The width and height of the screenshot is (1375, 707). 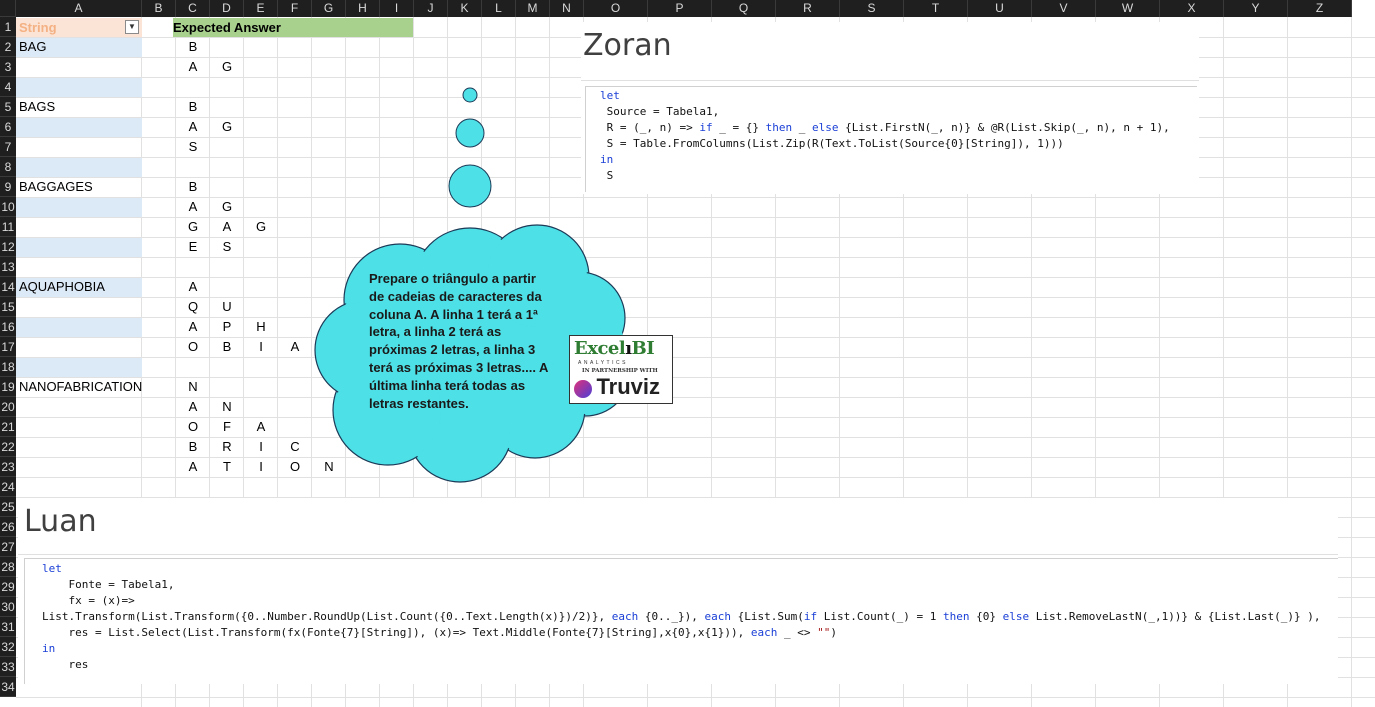 I want to click on expected-letter-cell: E, so click(x=193, y=247).